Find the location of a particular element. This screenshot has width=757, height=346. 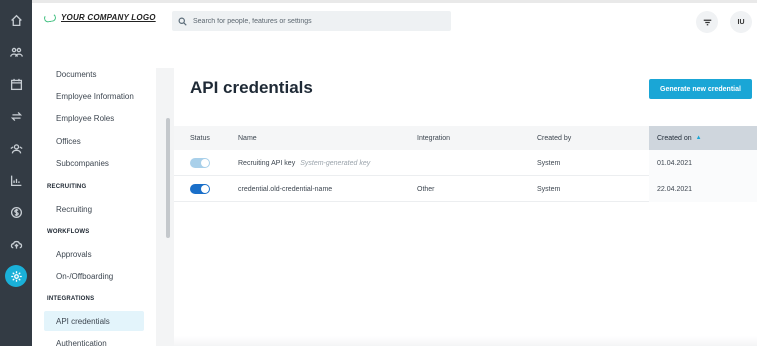

name-cell: Recruiting API key System-generated key is located at coordinates (304, 163).